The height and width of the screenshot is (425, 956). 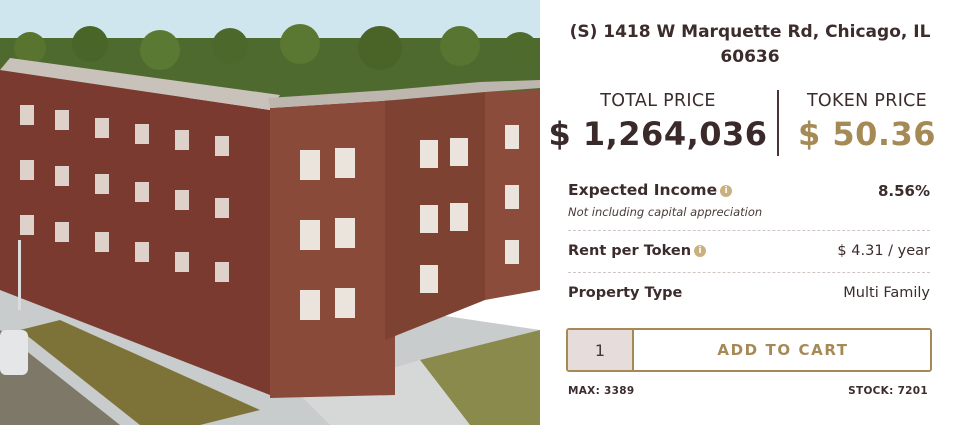 What do you see at coordinates (601, 350) in the screenshot?
I see `quantity-input` at bounding box center [601, 350].